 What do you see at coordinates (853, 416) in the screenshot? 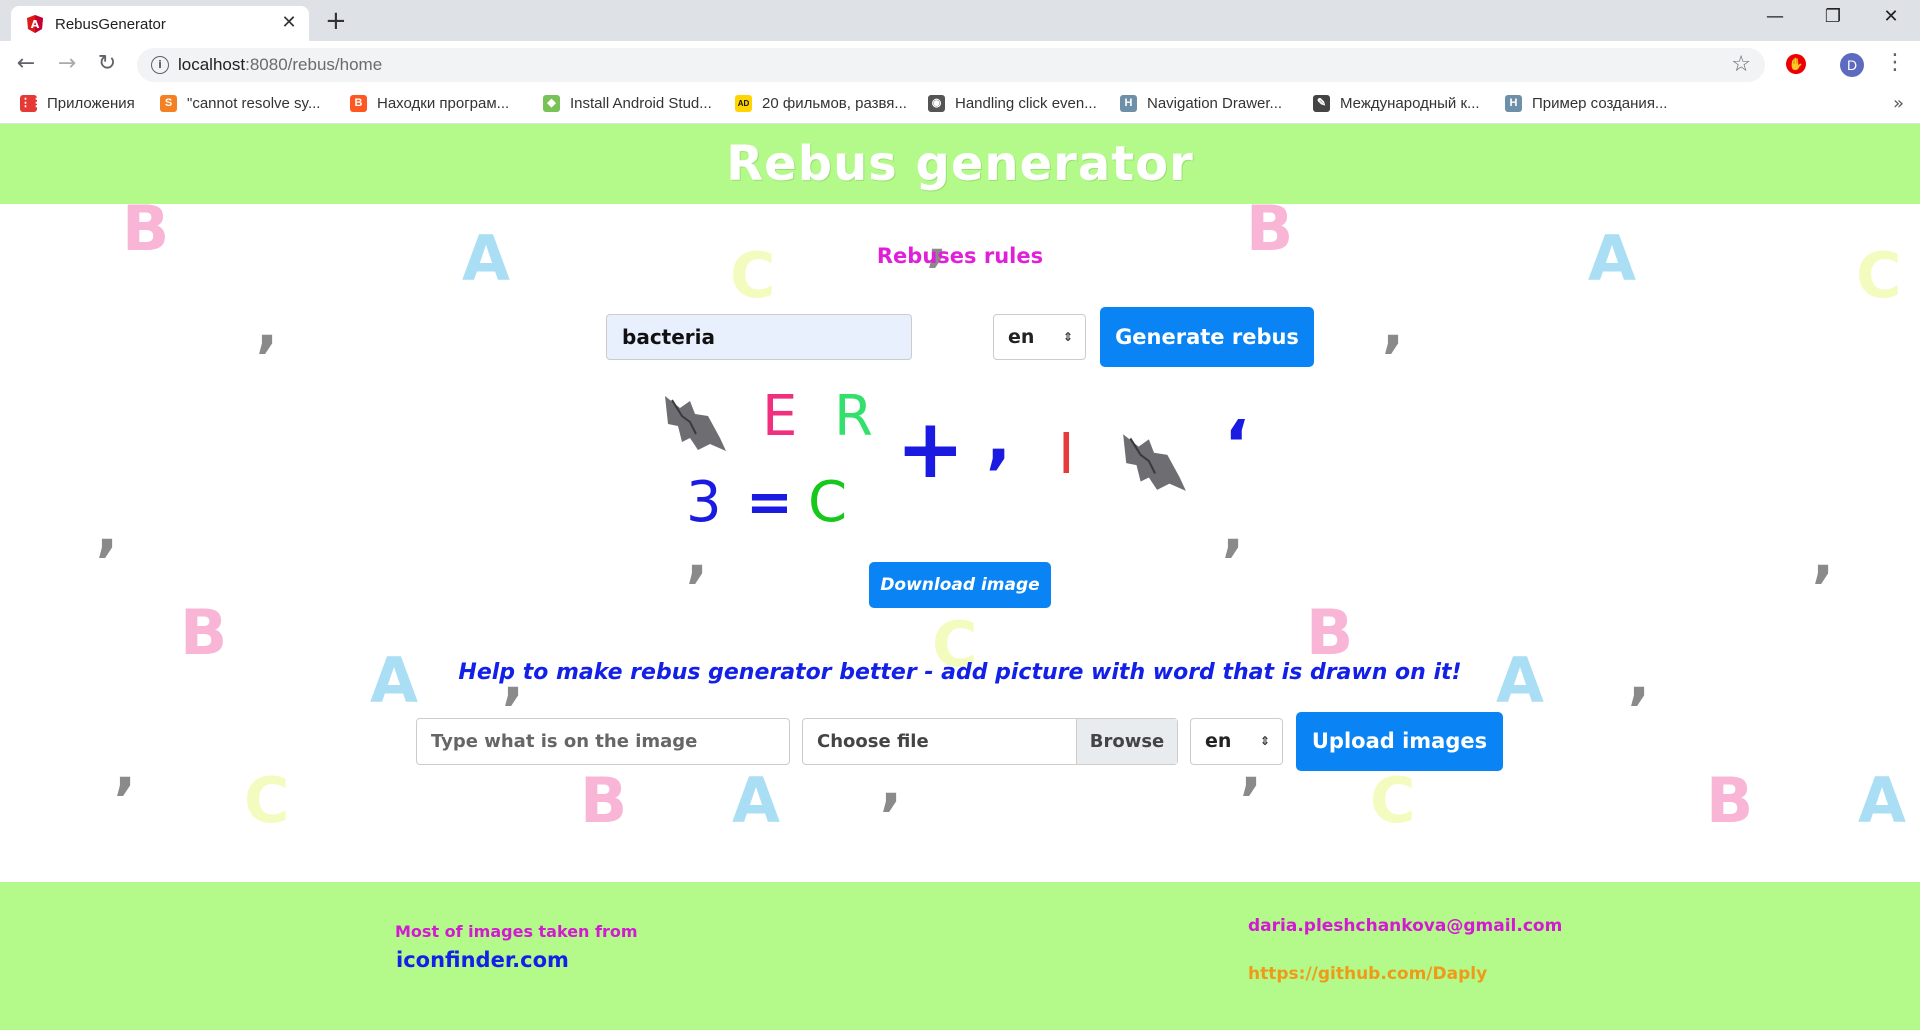
I see `rebus-letter-r: R` at bounding box center [853, 416].